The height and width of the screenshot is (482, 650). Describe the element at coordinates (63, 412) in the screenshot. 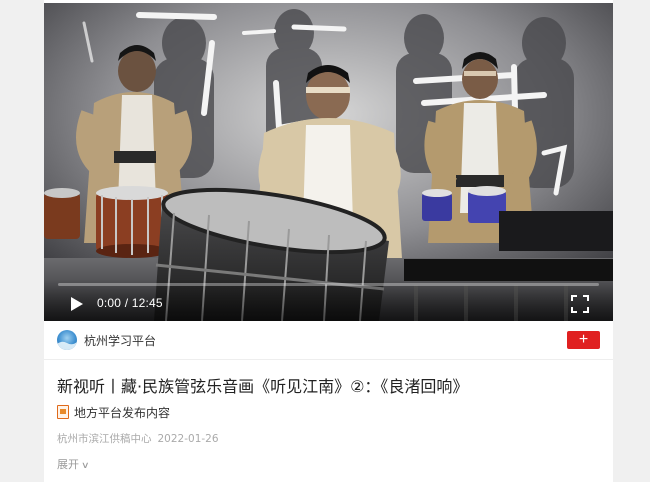

I see `platform-badge-icon` at that location.